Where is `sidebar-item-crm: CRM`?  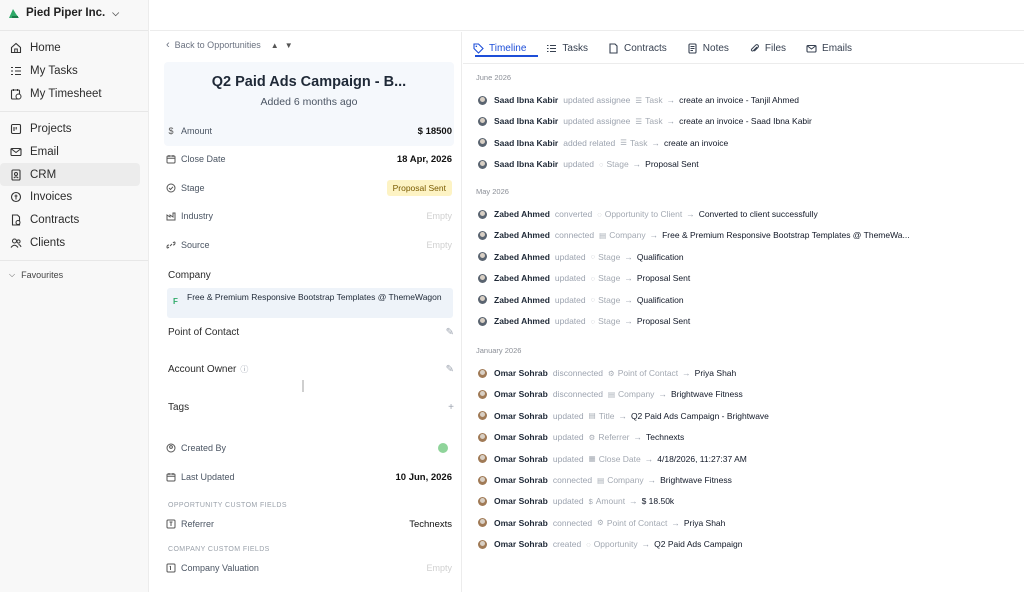 sidebar-item-crm: CRM is located at coordinates (70, 175).